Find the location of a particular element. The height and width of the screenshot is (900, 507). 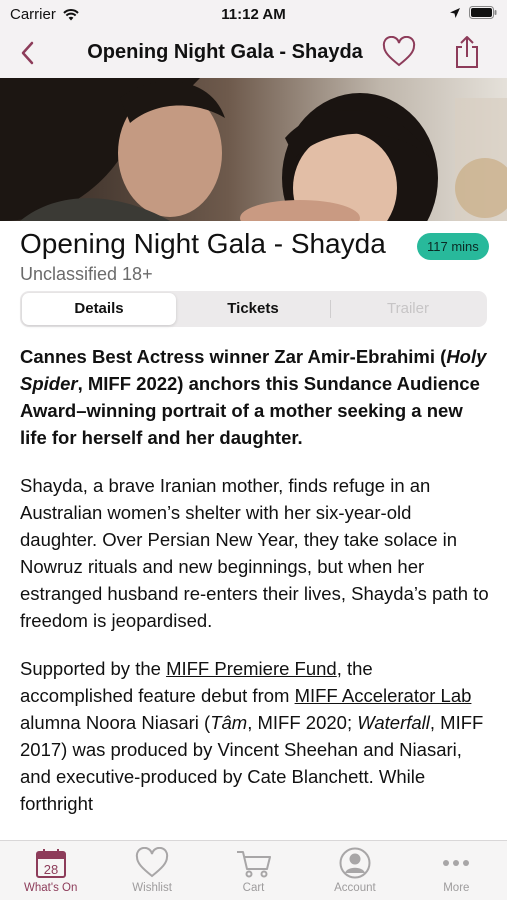

credits-italic-1: Tâm is located at coordinates (229, 722).